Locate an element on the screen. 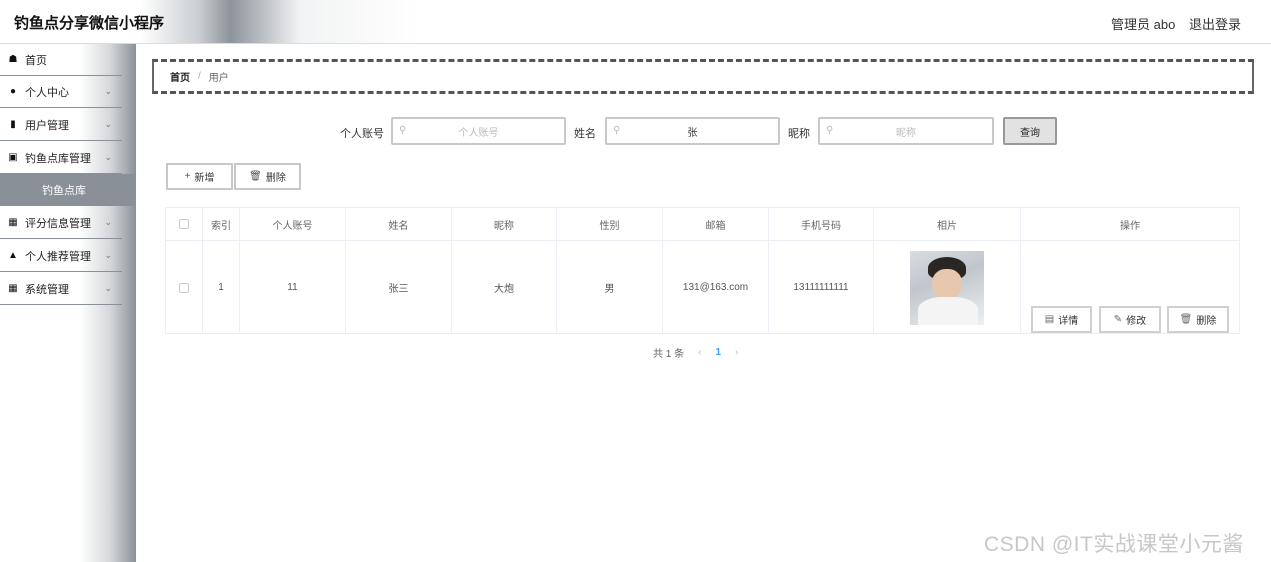 Image resolution: width=1271 pixels, height=562 pixels. nickname-label: 昵称 is located at coordinates (799, 134).